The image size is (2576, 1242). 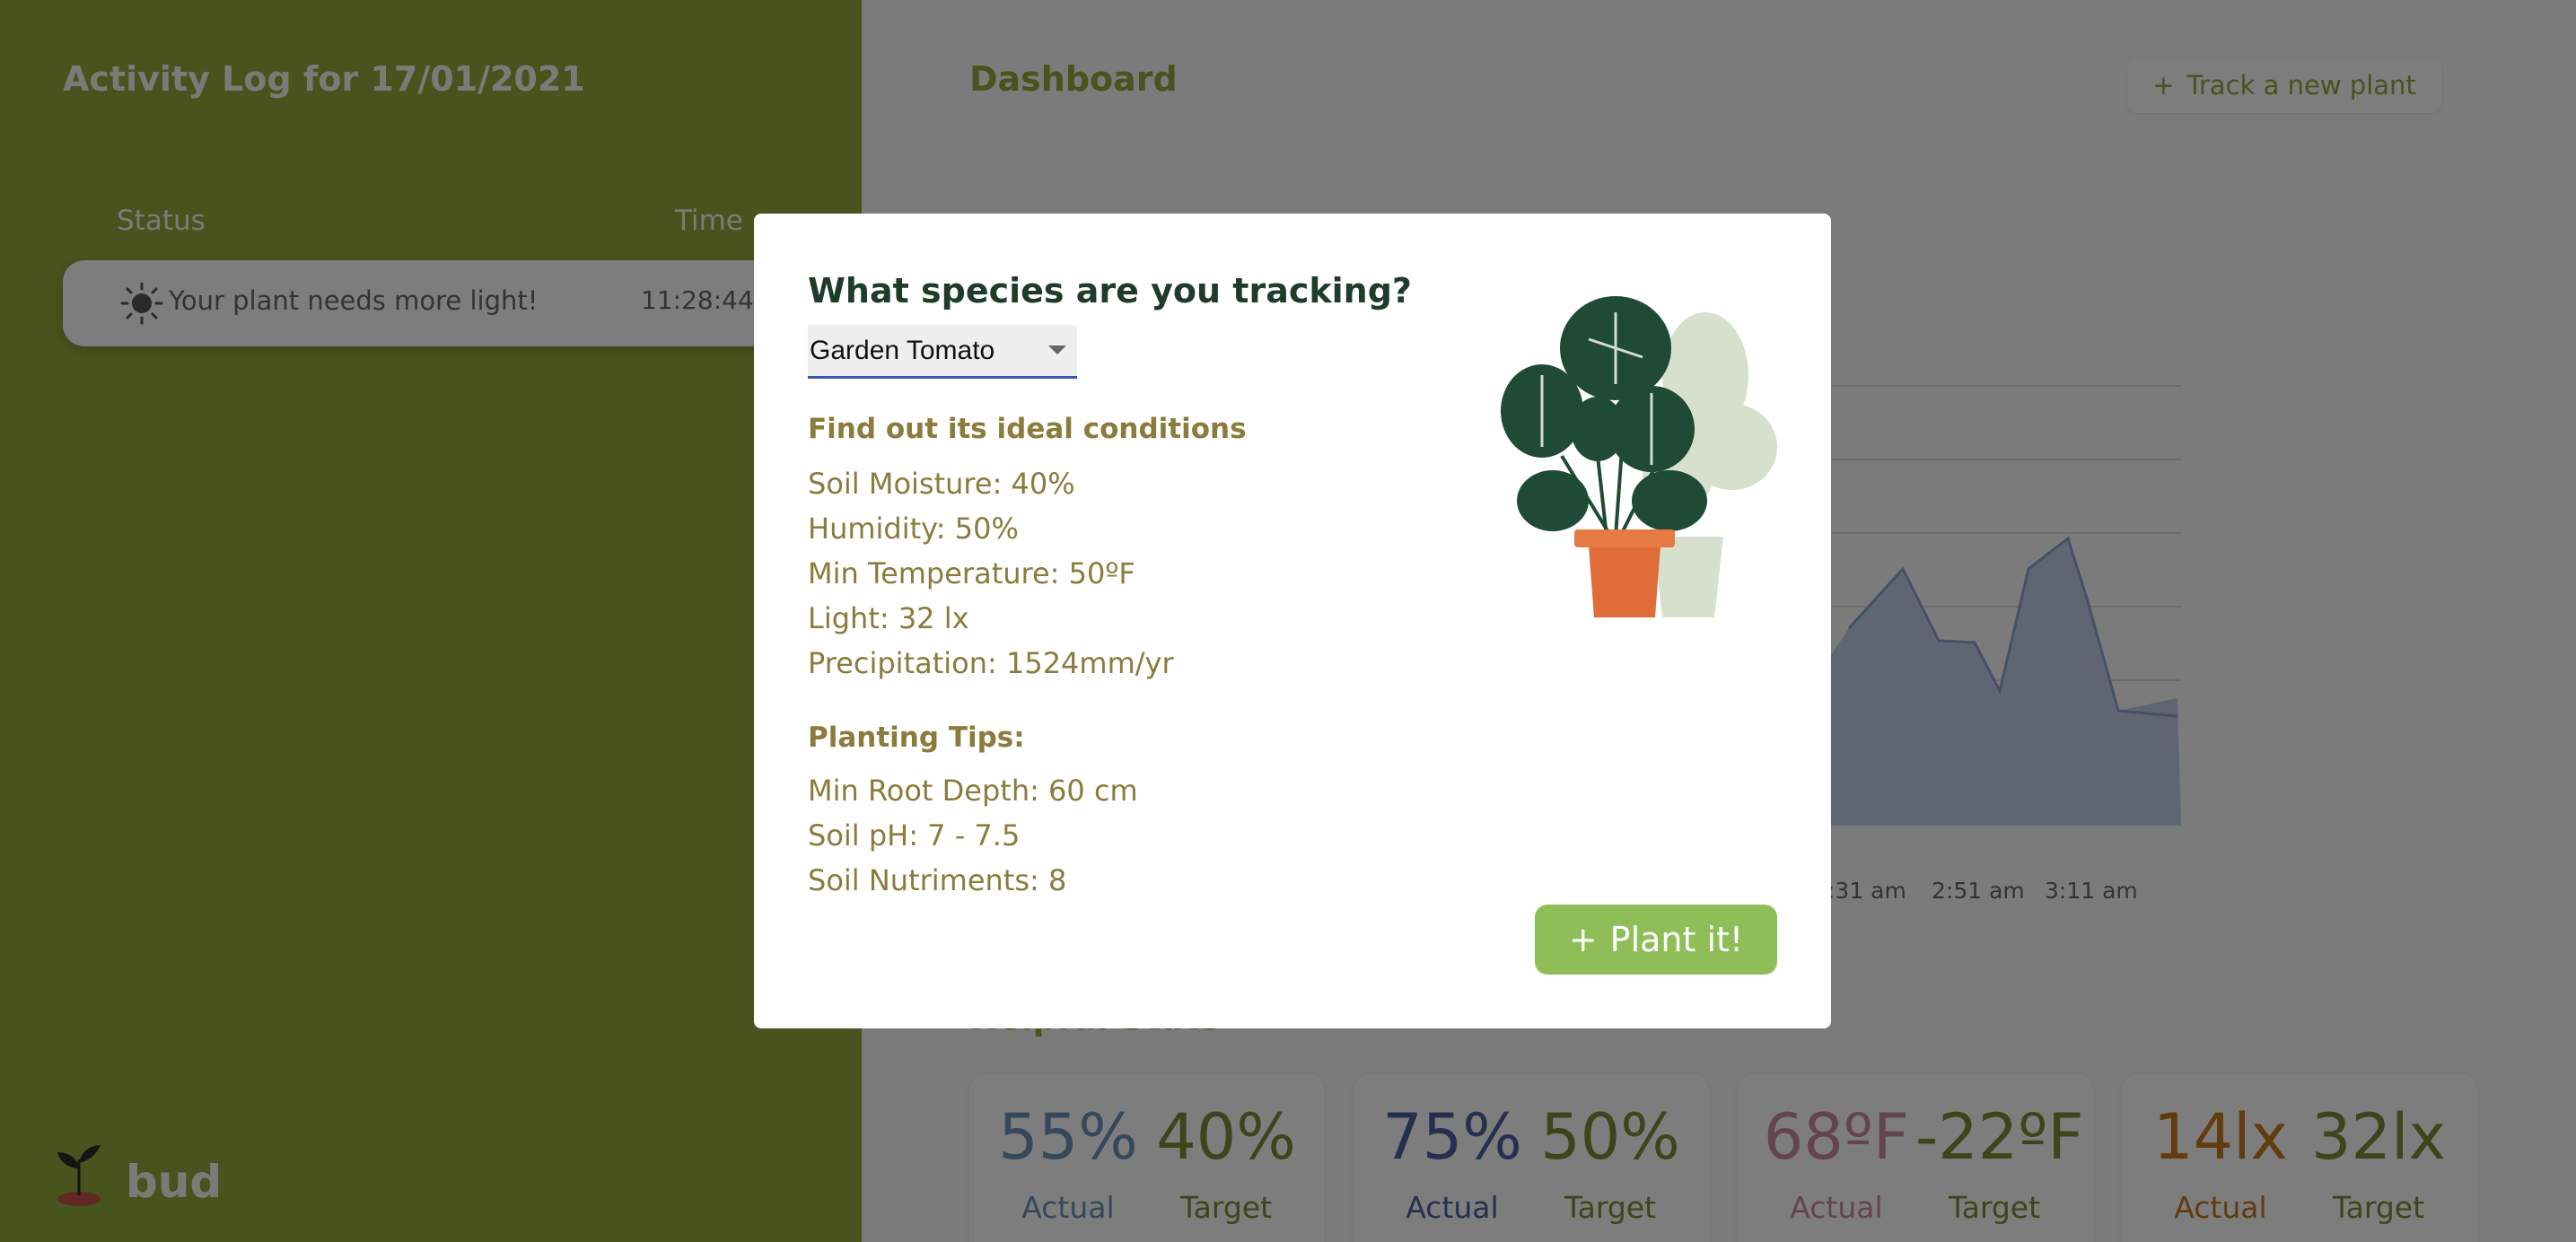 I want to click on condition-humidity: Humidity: 50%, so click(x=913, y=529).